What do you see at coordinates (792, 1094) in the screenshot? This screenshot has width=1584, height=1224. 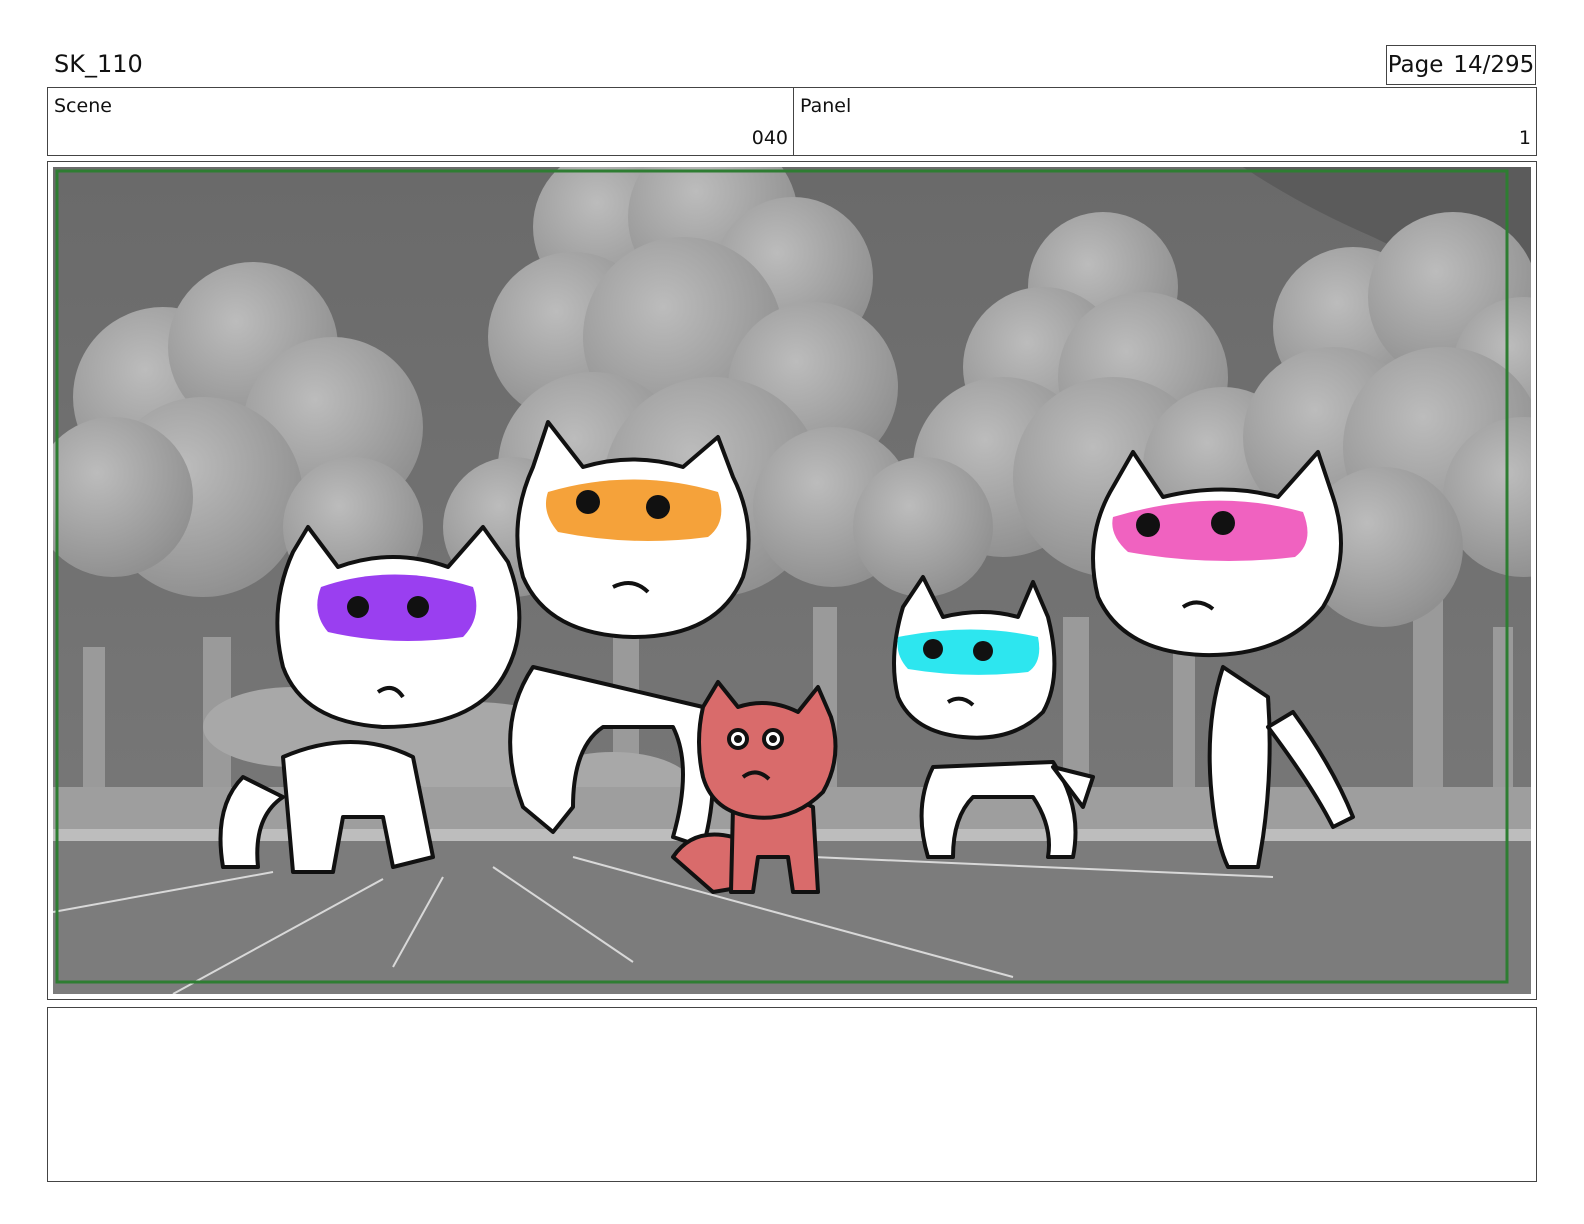 I see `notes-box` at bounding box center [792, 1094].